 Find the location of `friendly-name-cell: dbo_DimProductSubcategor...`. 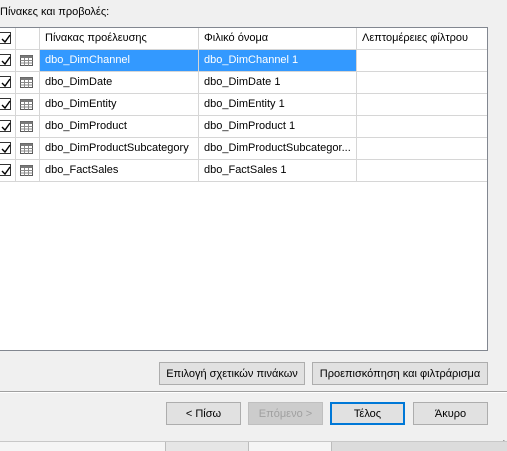

friendly-name-cell: dbo_DimProductSubcategor... is located at coordinates (278, 149).